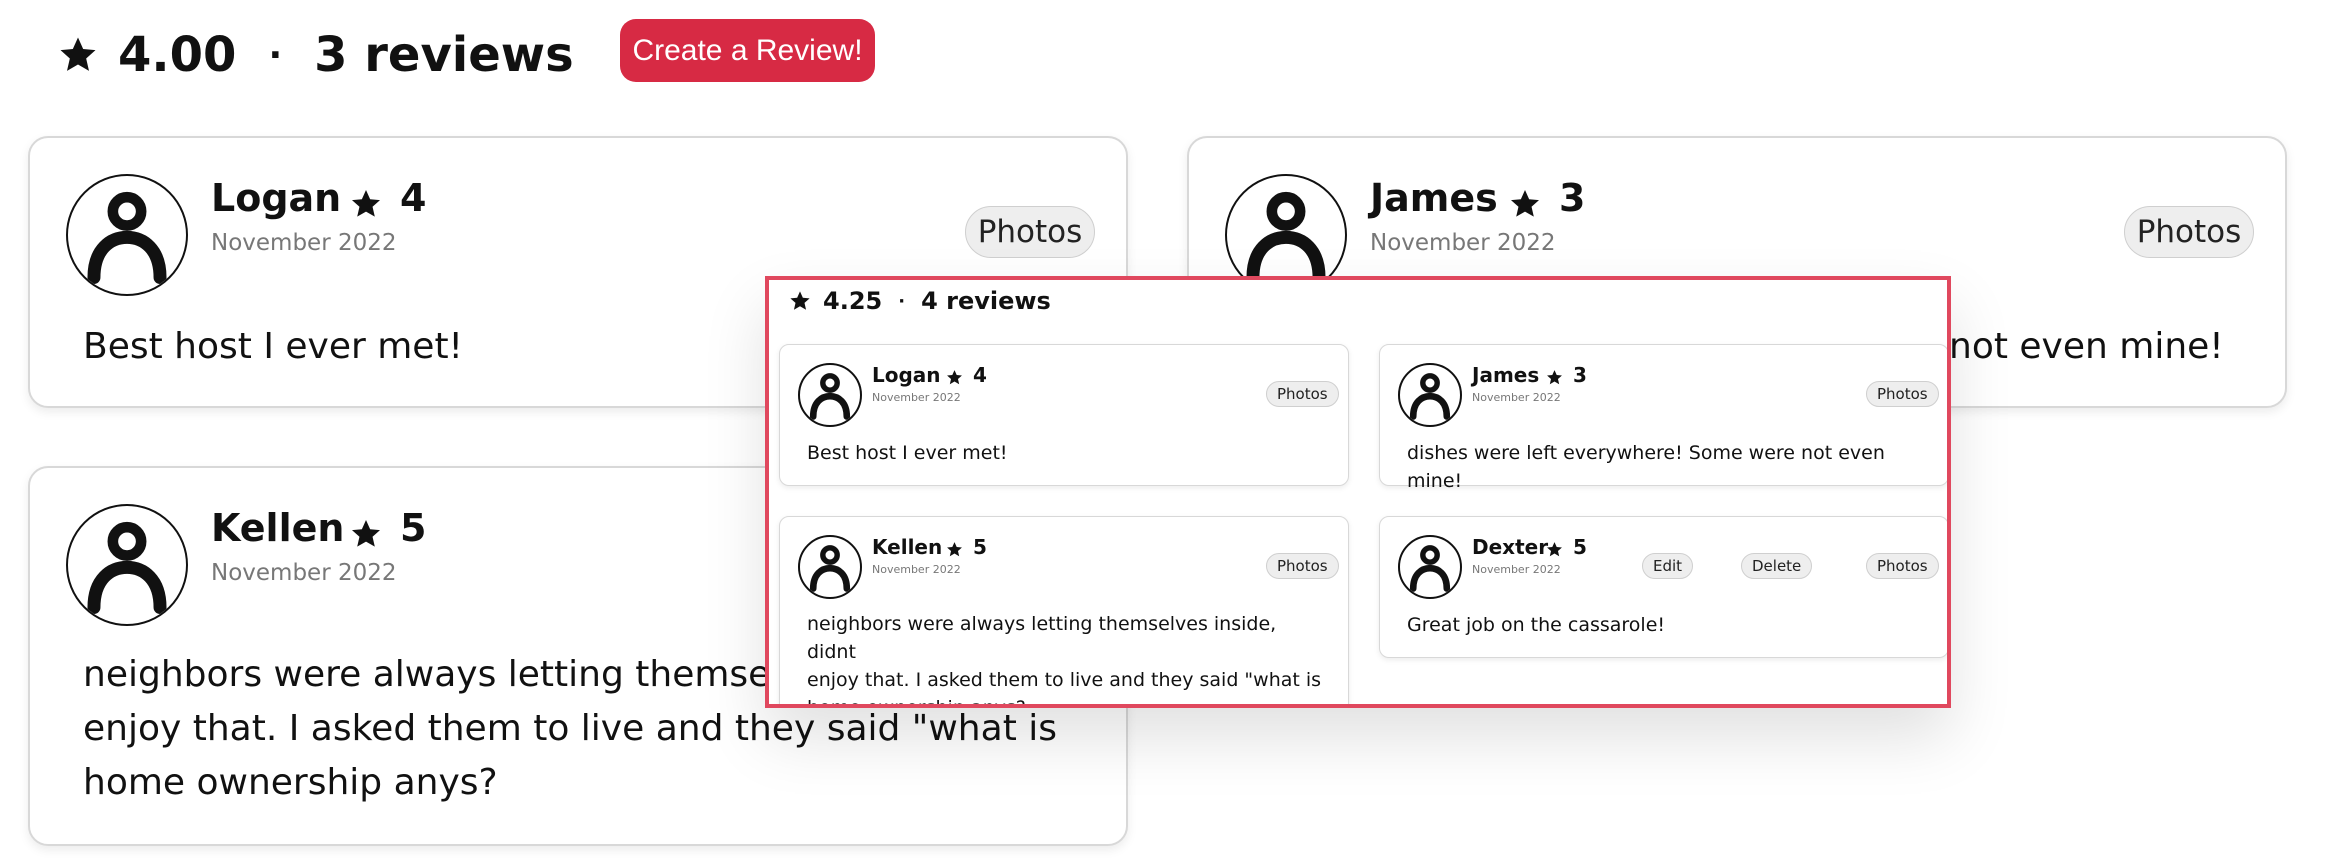  What do you see at coordinates (177, 55) in the screenshot?
I see `average-rating: 4.00` at bounding box center [177, 55].